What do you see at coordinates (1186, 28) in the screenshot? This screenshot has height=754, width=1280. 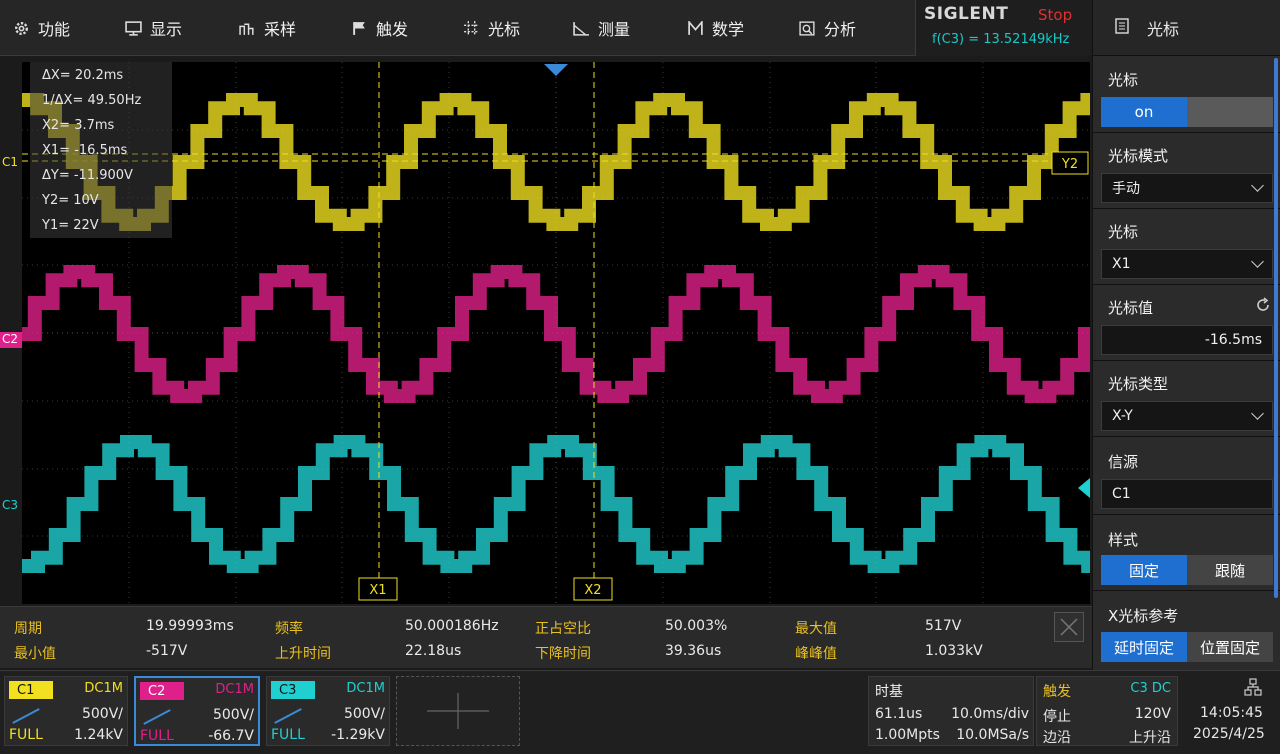 I see `panel-header: 光标` at bounding box center [1186, 28].